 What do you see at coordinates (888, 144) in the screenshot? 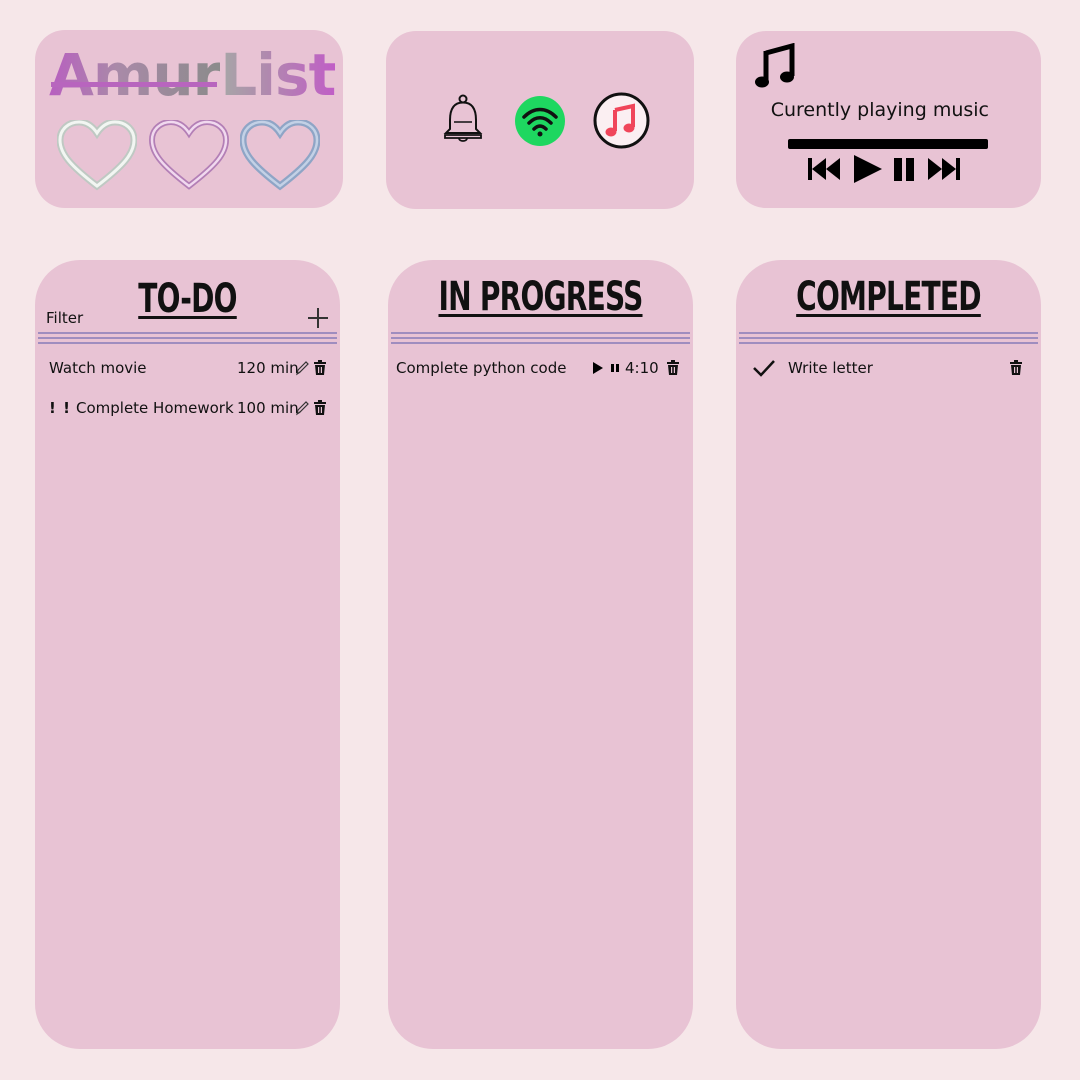
I see `playback-progress-bar` at bounding box center [888, 144].